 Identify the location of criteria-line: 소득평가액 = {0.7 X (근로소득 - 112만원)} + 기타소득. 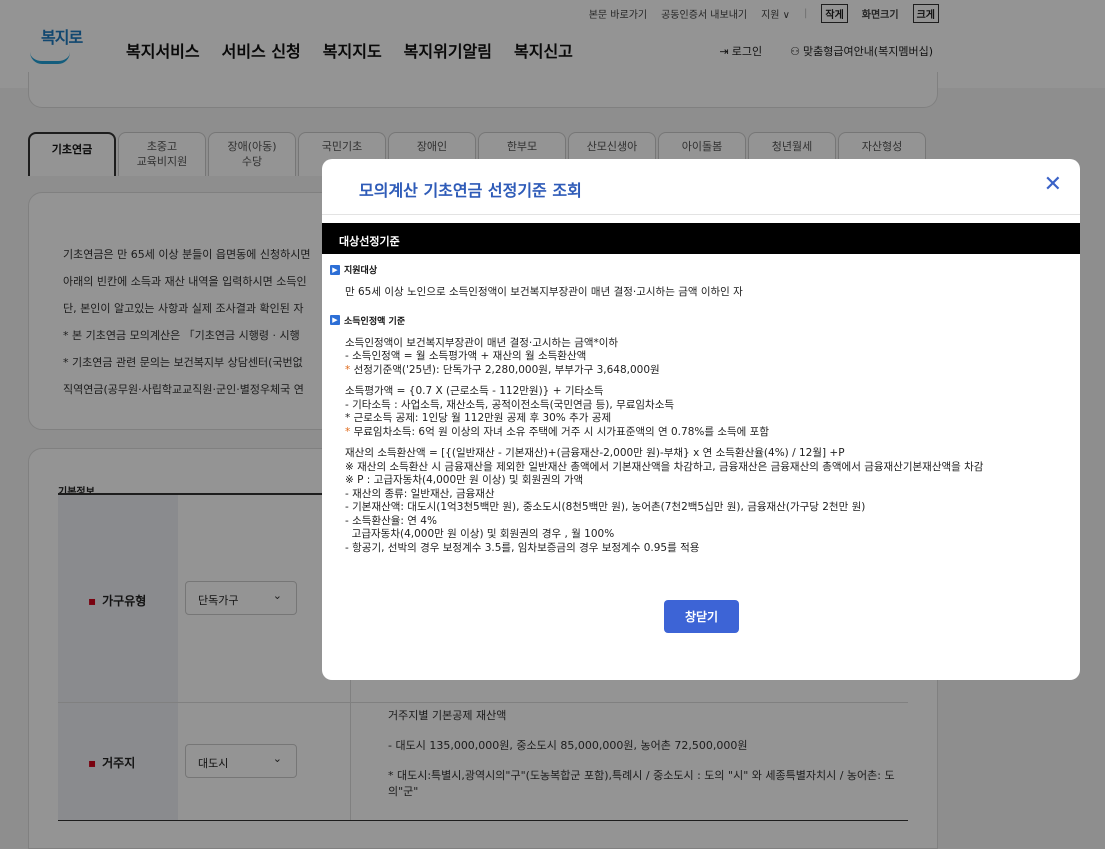
(474, 391).